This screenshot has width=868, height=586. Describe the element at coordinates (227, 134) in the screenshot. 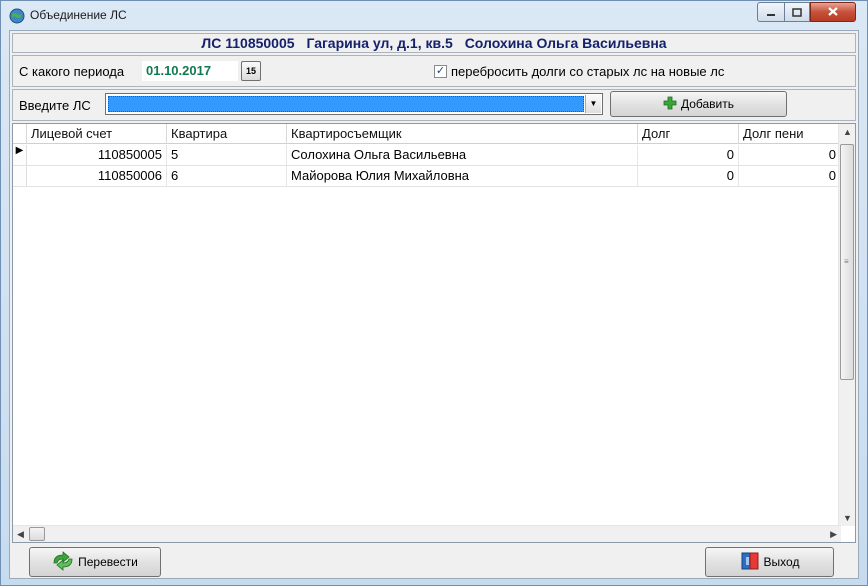

I see `column-header-apartment: Квартира` at that location.